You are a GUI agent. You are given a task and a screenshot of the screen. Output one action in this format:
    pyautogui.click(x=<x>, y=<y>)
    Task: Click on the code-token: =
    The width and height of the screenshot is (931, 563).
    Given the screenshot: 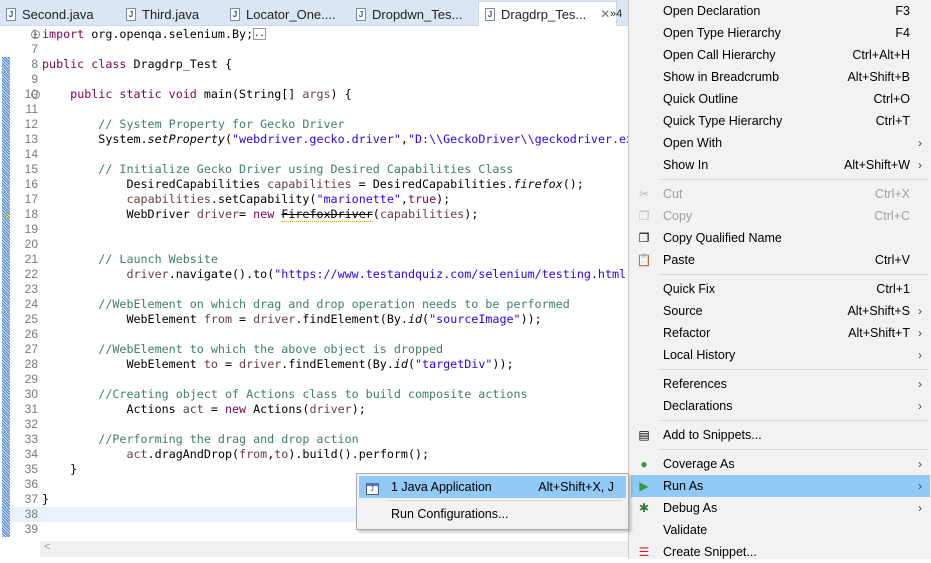 What is the action you would take?
    pyautogui.click(x=214, y=409)
    